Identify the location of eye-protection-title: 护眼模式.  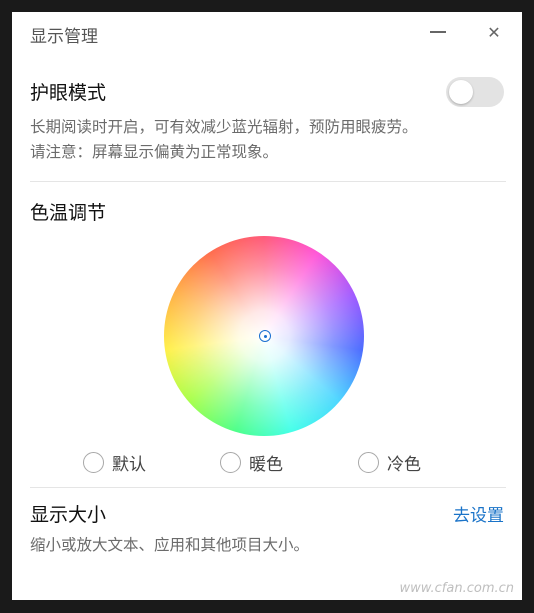
(68, 93).